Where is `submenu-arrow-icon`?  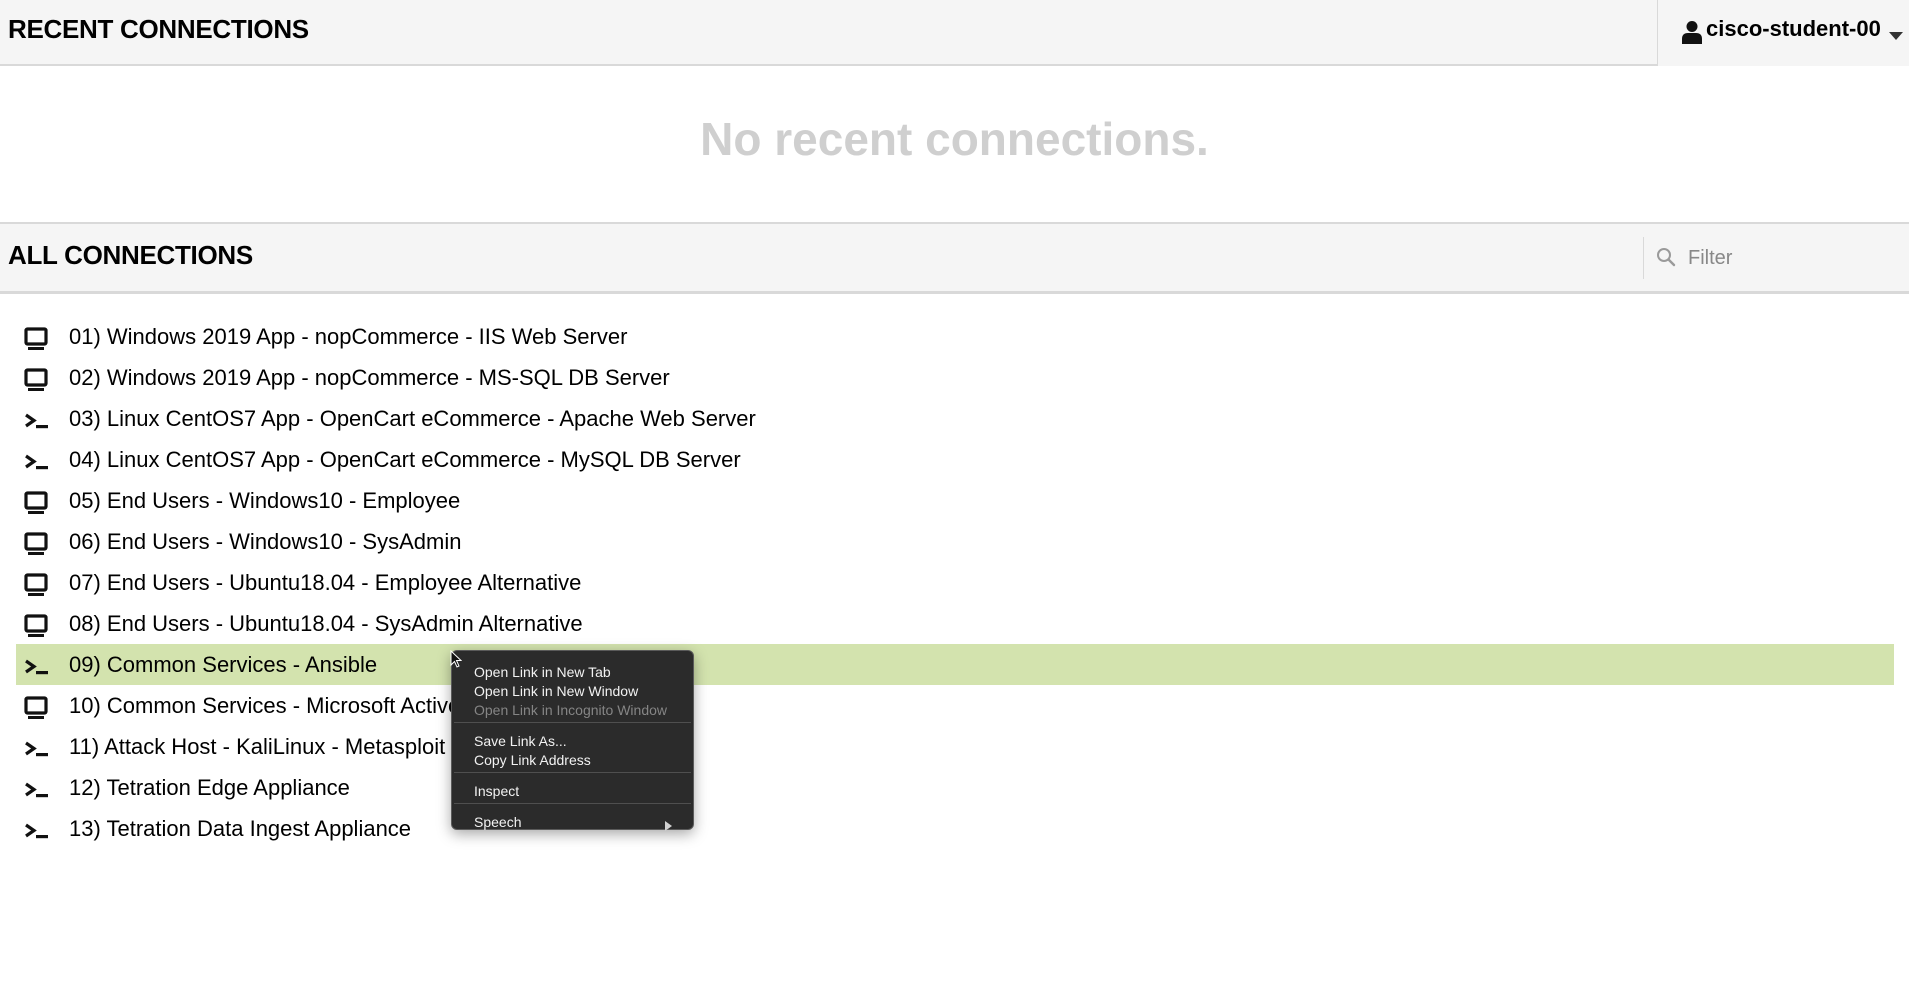 submenu-arrow-icon is located at coordinates (668, 826).